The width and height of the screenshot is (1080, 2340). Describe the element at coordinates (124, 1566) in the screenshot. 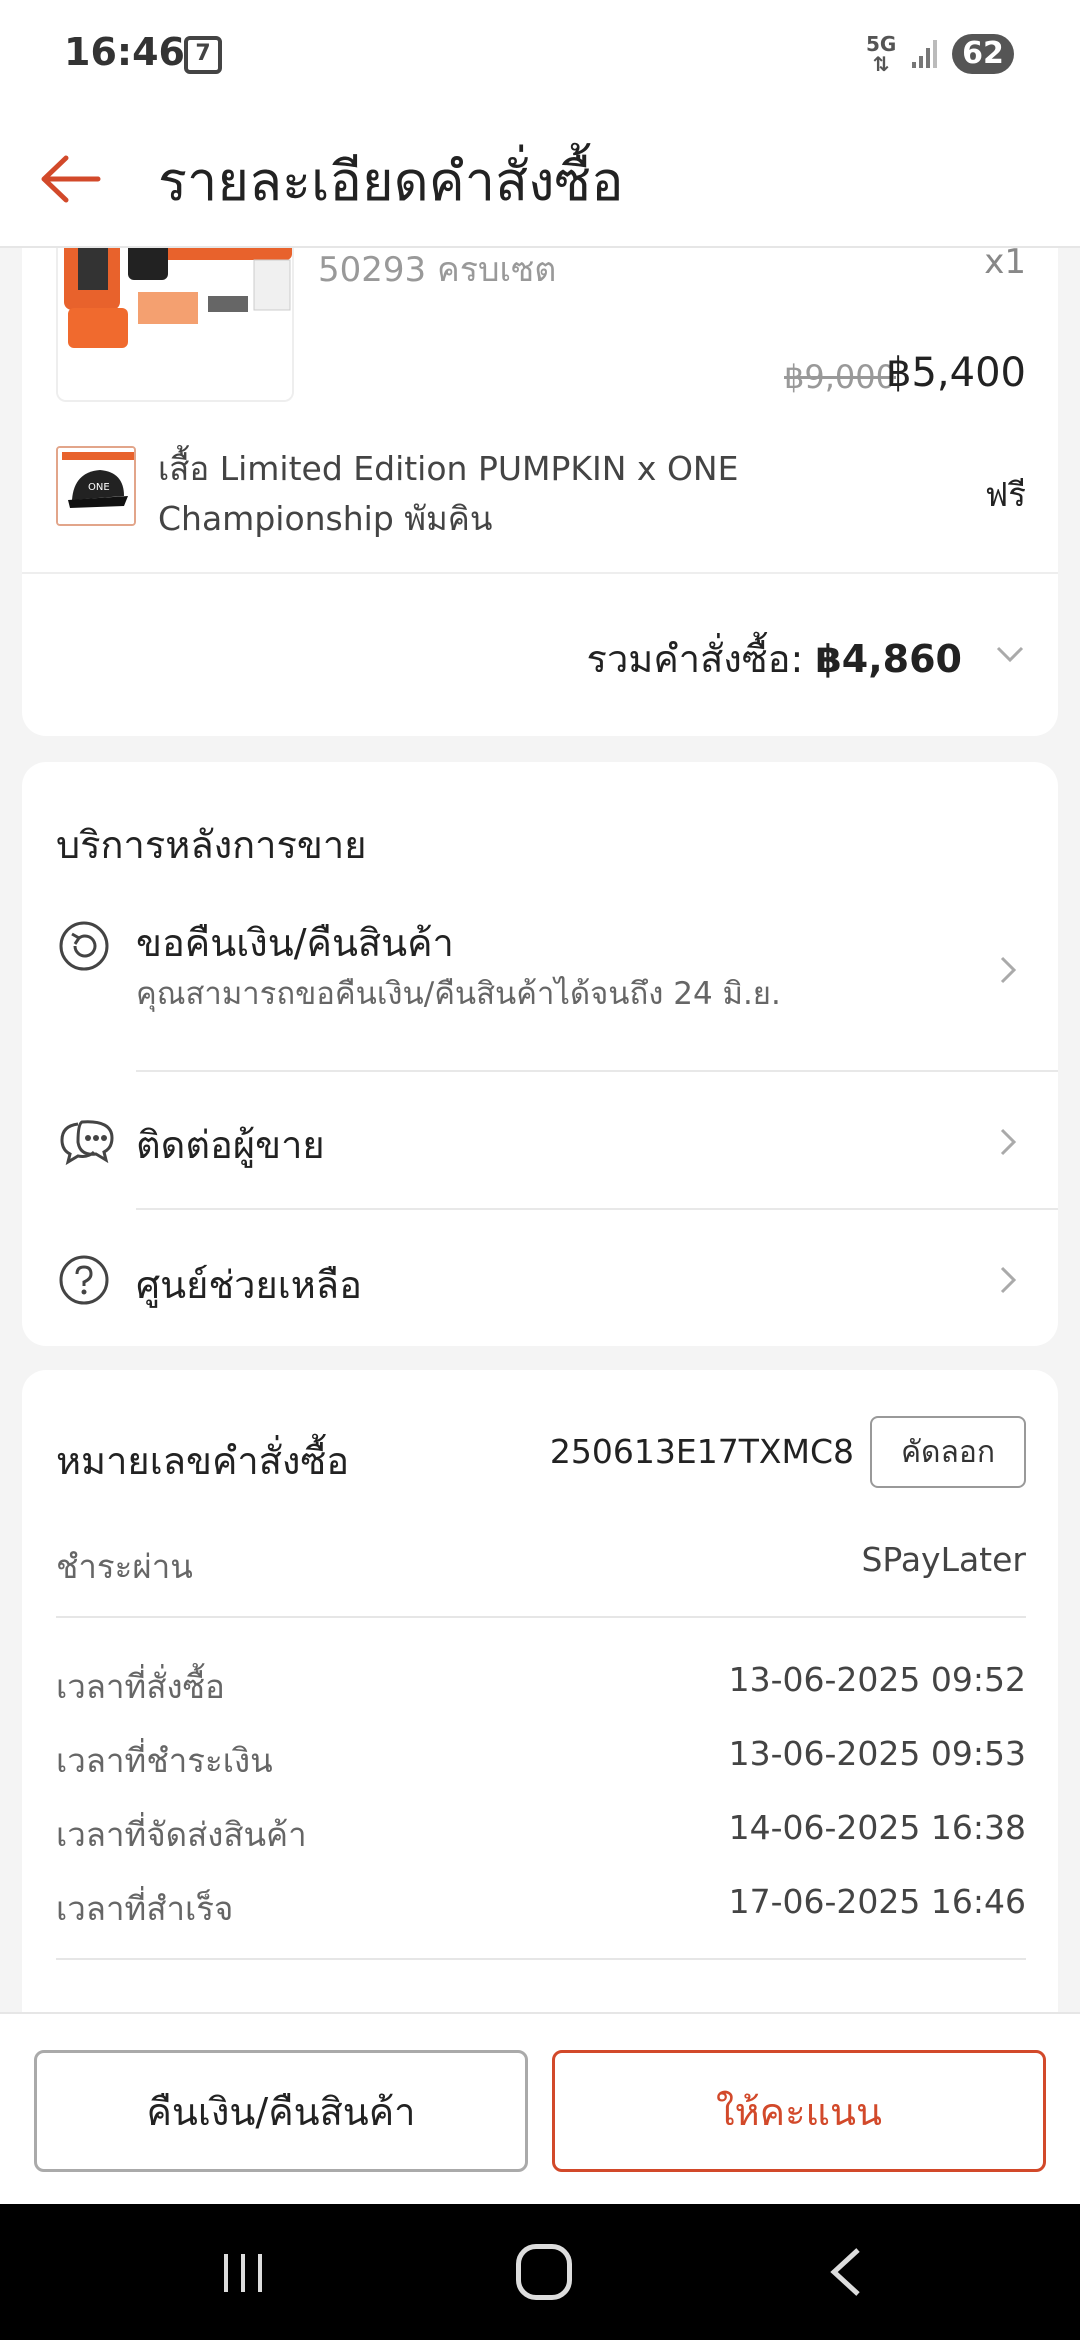

I see `payment-method-label: ชำระผ่าน` at that location.